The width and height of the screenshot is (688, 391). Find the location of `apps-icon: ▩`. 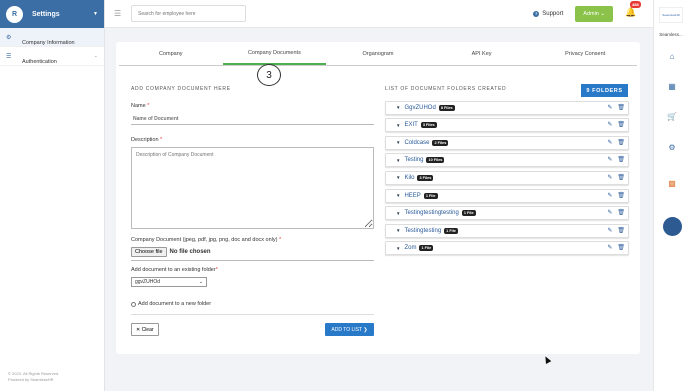

apps-icon: ▩ is located at coordinates (672, 183).